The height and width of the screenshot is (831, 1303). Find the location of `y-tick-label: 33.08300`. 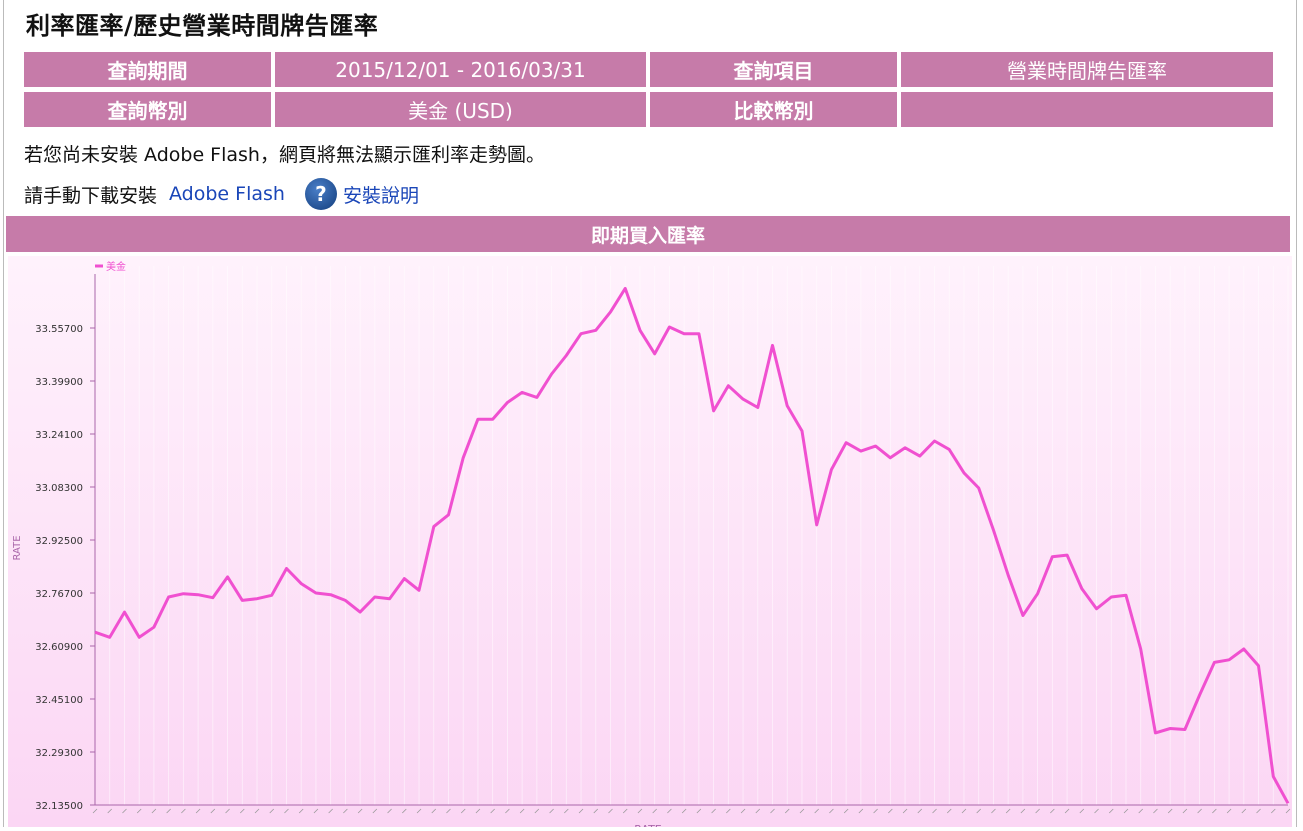

y-tick-label: 33.08300 is located at coordinates (59, 488).